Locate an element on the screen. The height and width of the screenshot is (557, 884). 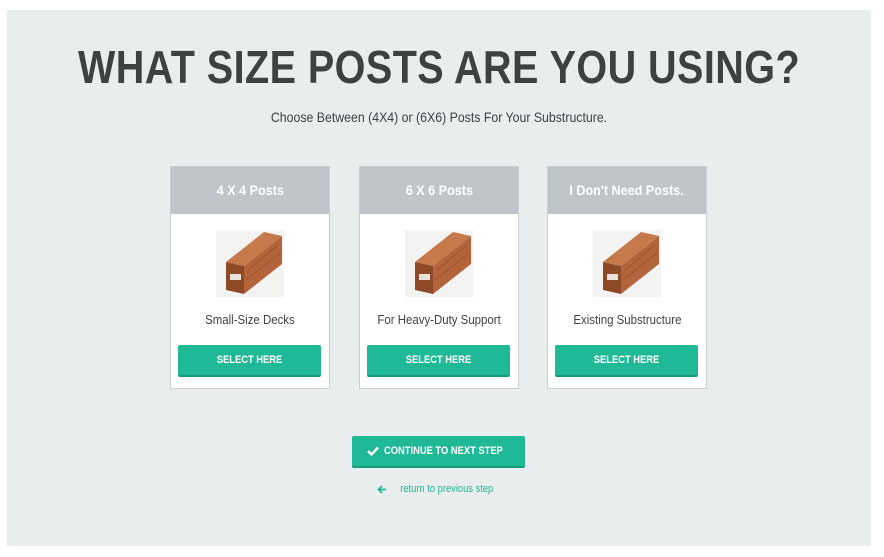
card-title: 6 X 6 Posts is located at coordinates (439, 190).